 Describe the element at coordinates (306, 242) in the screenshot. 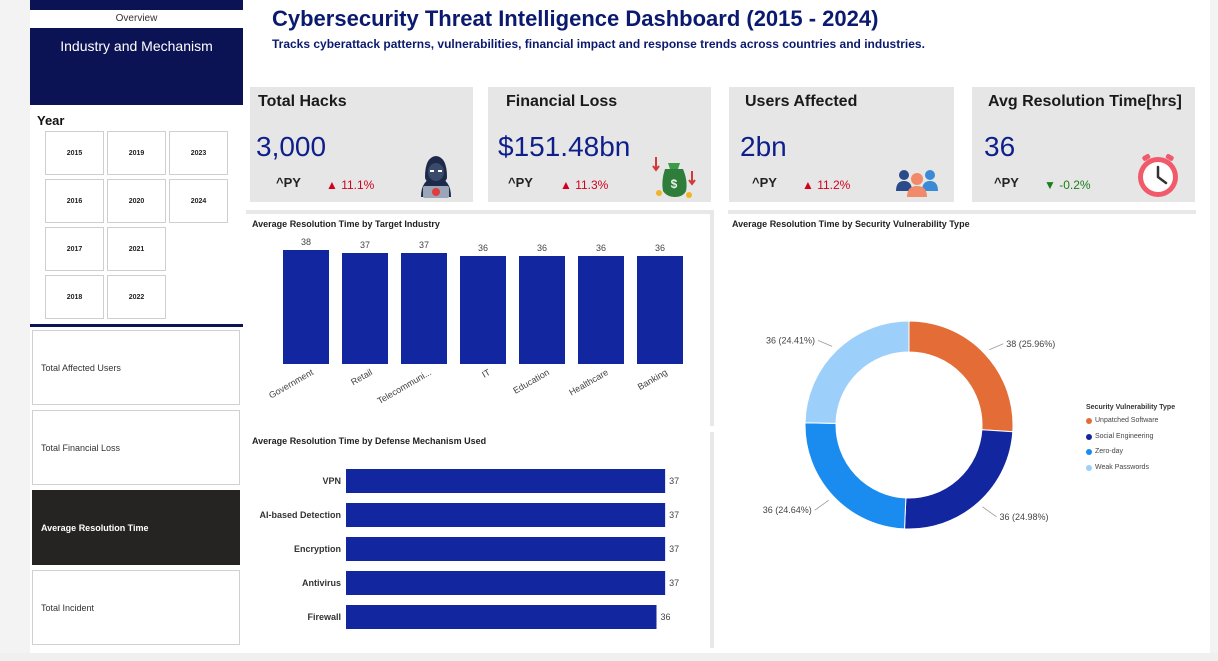

I see `bar-value-label: 38` at that location.